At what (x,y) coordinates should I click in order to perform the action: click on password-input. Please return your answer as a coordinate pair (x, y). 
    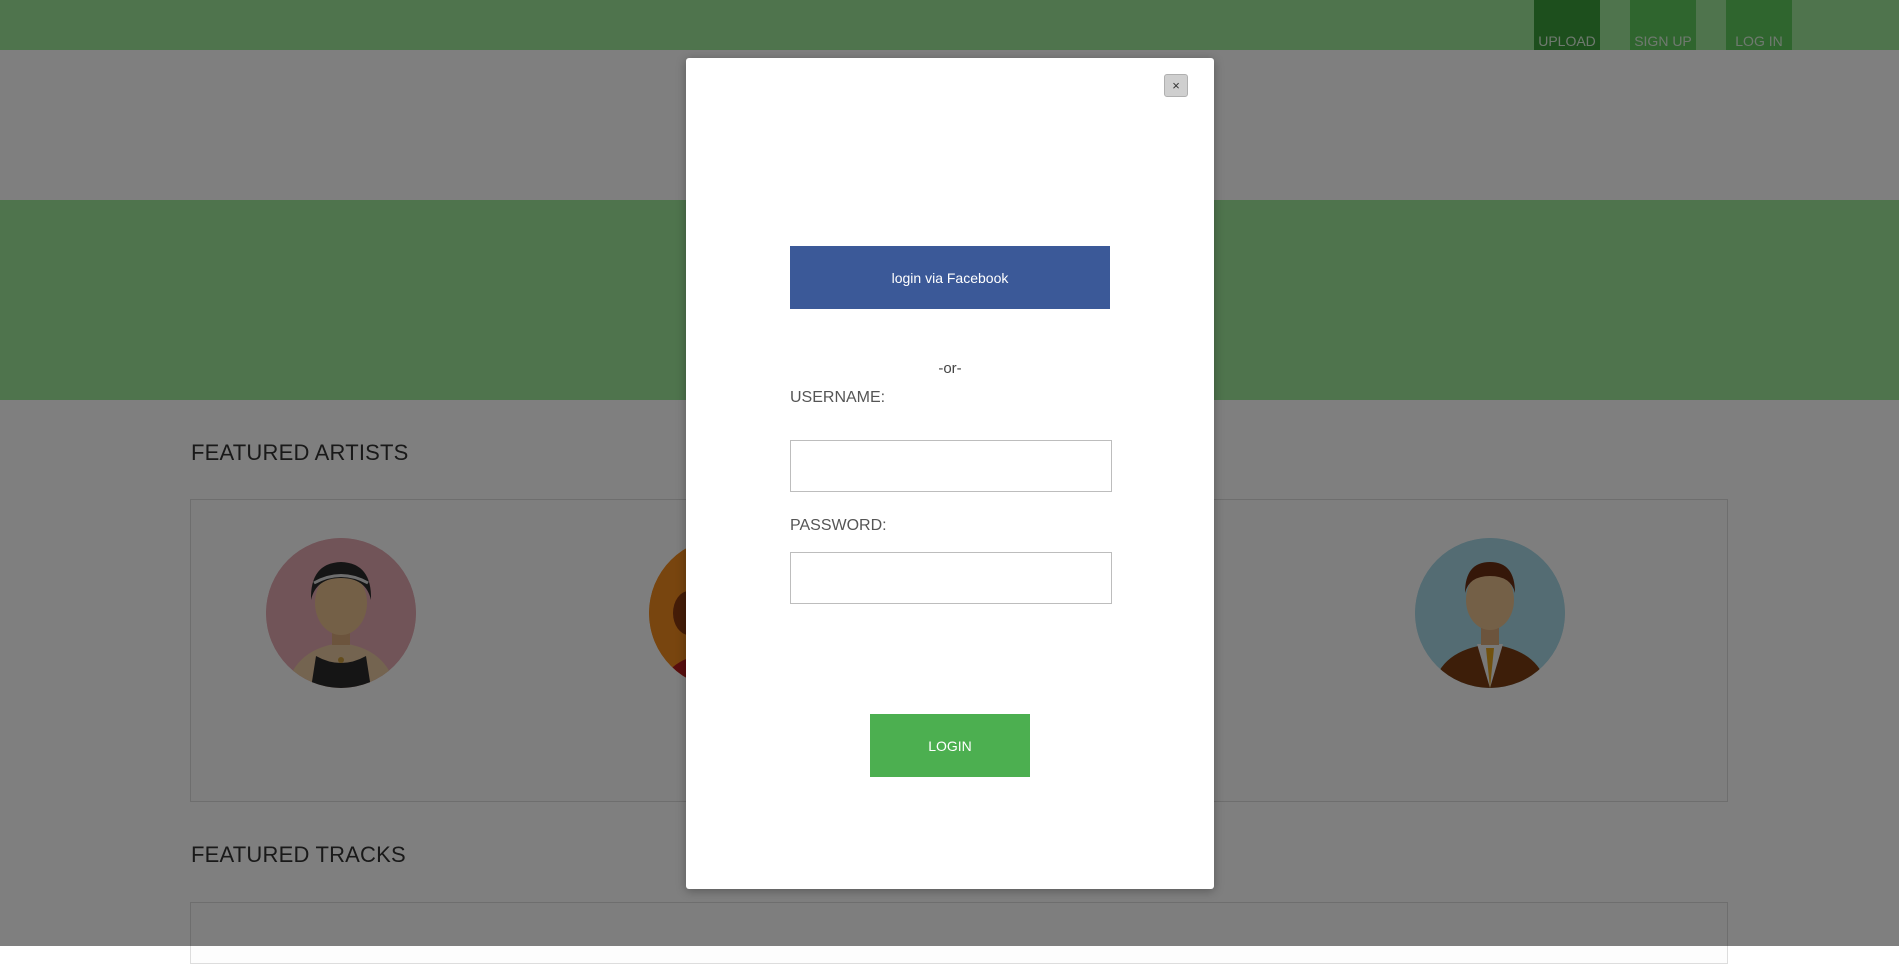
    Looking at the image, I should click on (951, 578).